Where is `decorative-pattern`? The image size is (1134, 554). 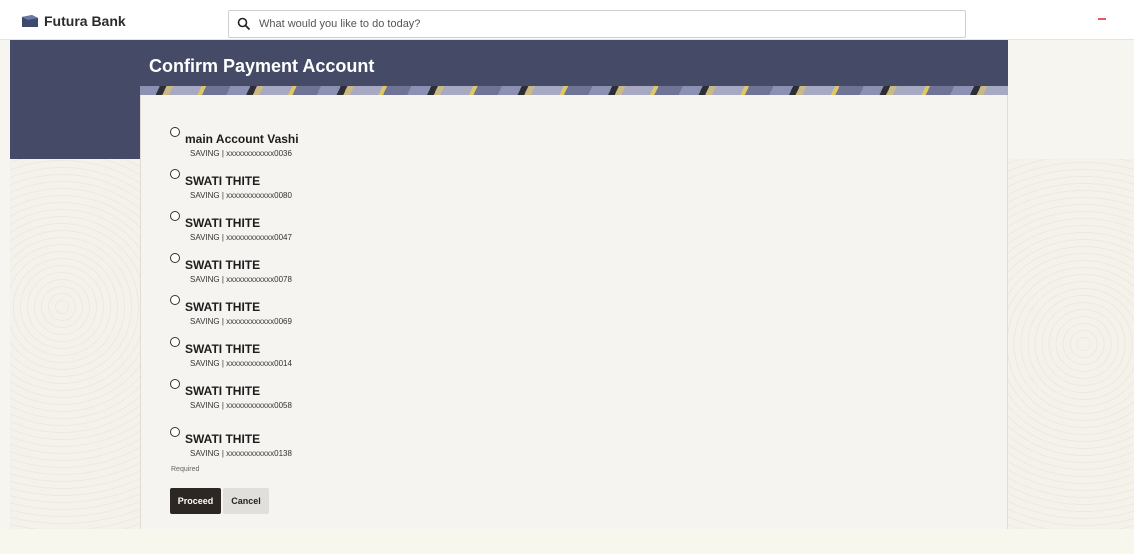 decorative-pattern is located at coordinates (574, 90).